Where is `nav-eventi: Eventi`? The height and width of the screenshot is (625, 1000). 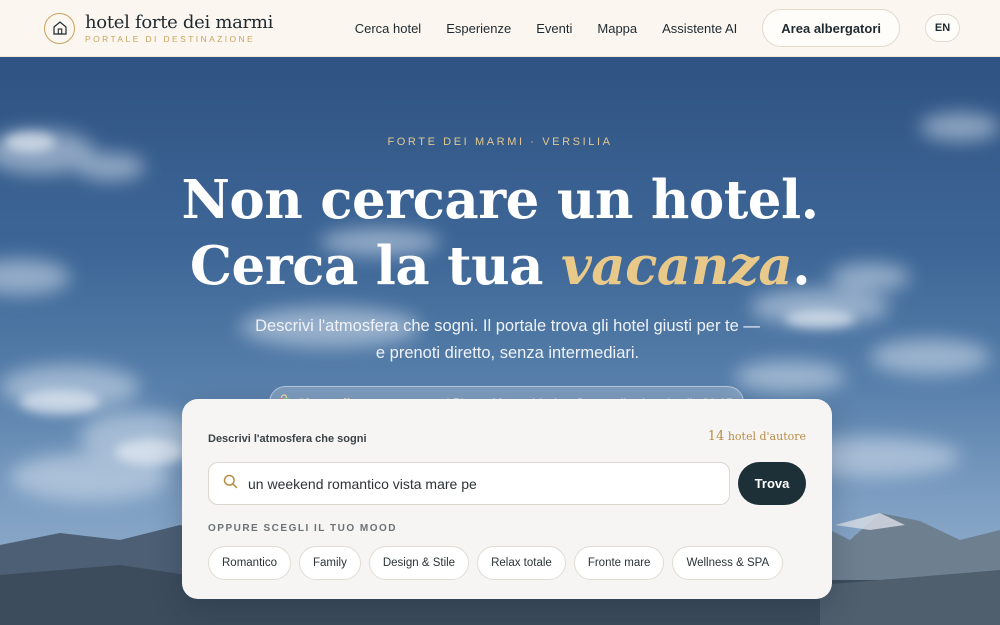 nav-eventi: Eventi is located at coordinates (554, 28).